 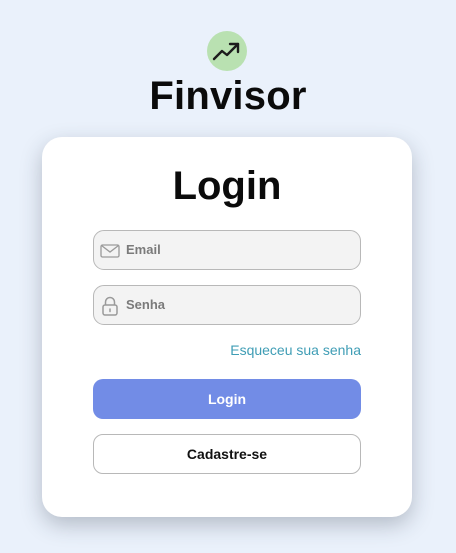 What do you see at coordinates (227, 186) in the screenshot?
I see `login-title: Login` at bounding box center [227, 186].